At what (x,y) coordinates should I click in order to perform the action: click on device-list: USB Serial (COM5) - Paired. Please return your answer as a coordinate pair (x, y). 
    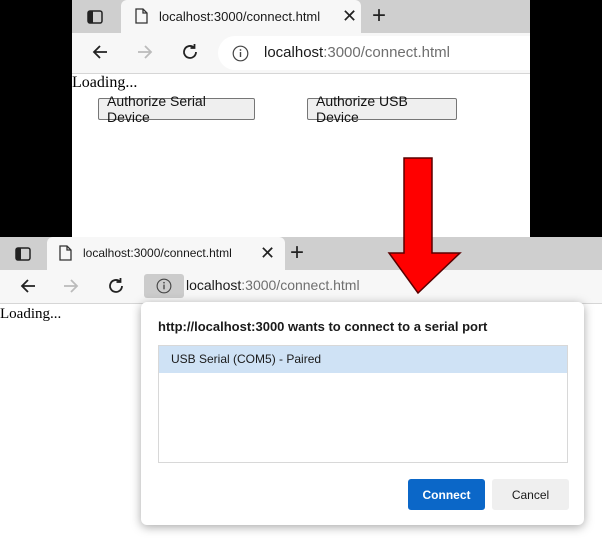
    Looking at the image, I should click on (363, 404).